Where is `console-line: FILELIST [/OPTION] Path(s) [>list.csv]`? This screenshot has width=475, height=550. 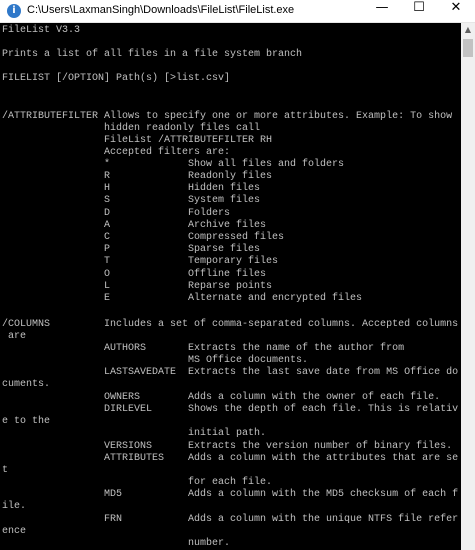
console-line: FILELIST [/OPTION] Path(s) [>list.csv] is located at coordinates (116, 78).